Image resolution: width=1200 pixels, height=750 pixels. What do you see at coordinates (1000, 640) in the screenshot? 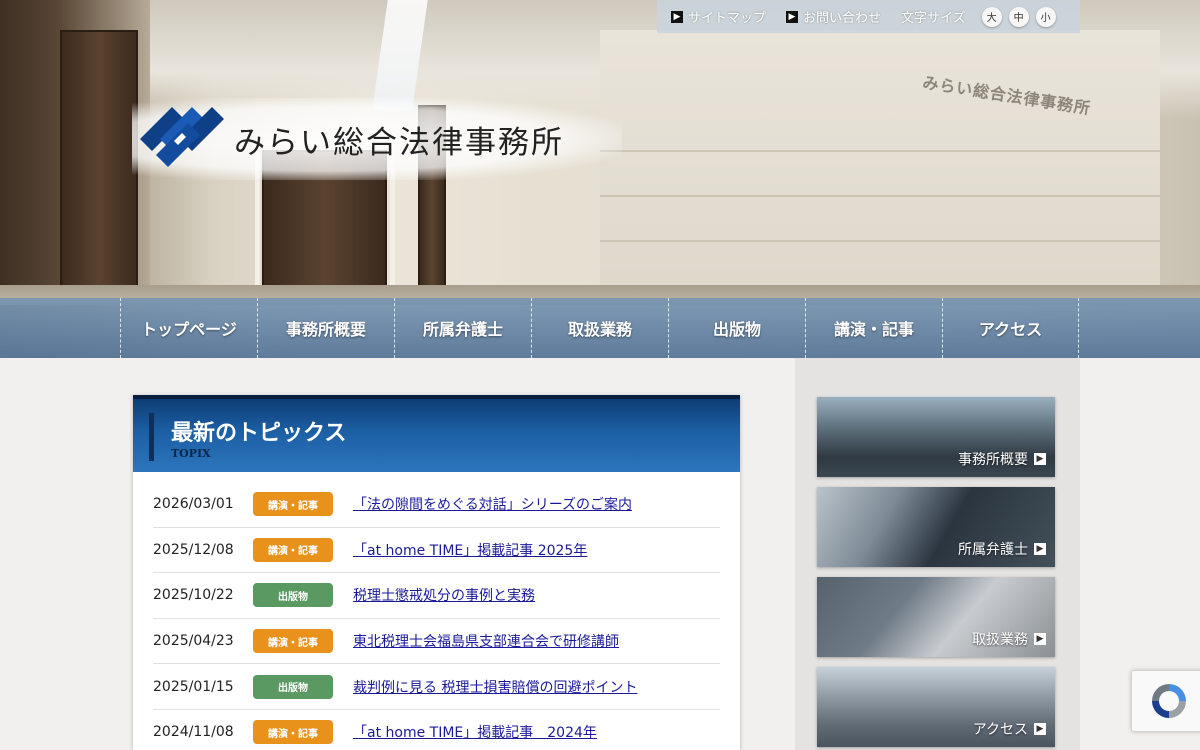
I see `sidebar-card-label: 取扱業務` at bounding box center [1000, 640].